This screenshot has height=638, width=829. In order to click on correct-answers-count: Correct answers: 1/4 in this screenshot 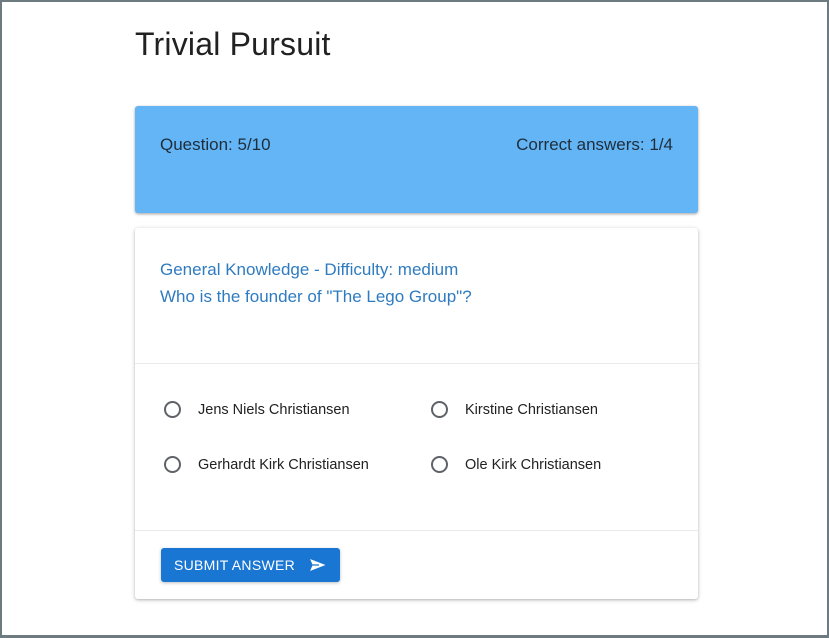, I will do `click(594, 144)`.